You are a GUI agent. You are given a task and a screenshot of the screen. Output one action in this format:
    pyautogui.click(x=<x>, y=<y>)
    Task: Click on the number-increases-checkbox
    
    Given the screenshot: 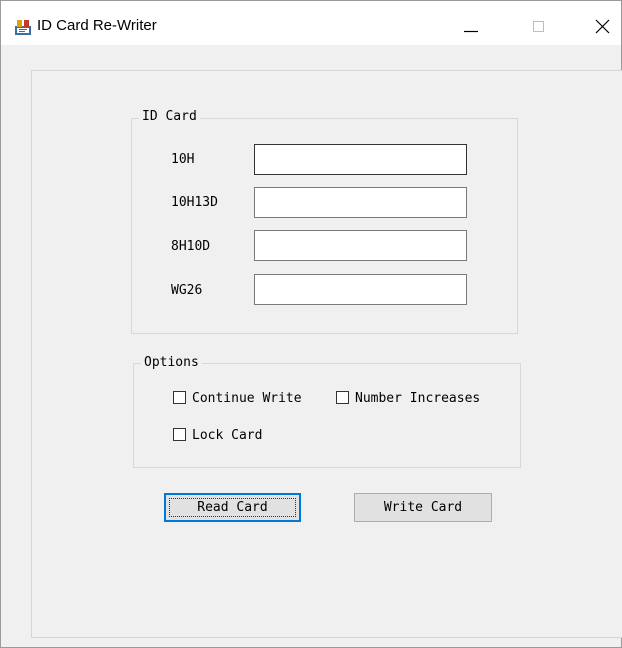 What is the action you would take?
    pyautogui.click(x=342, y=397)
    